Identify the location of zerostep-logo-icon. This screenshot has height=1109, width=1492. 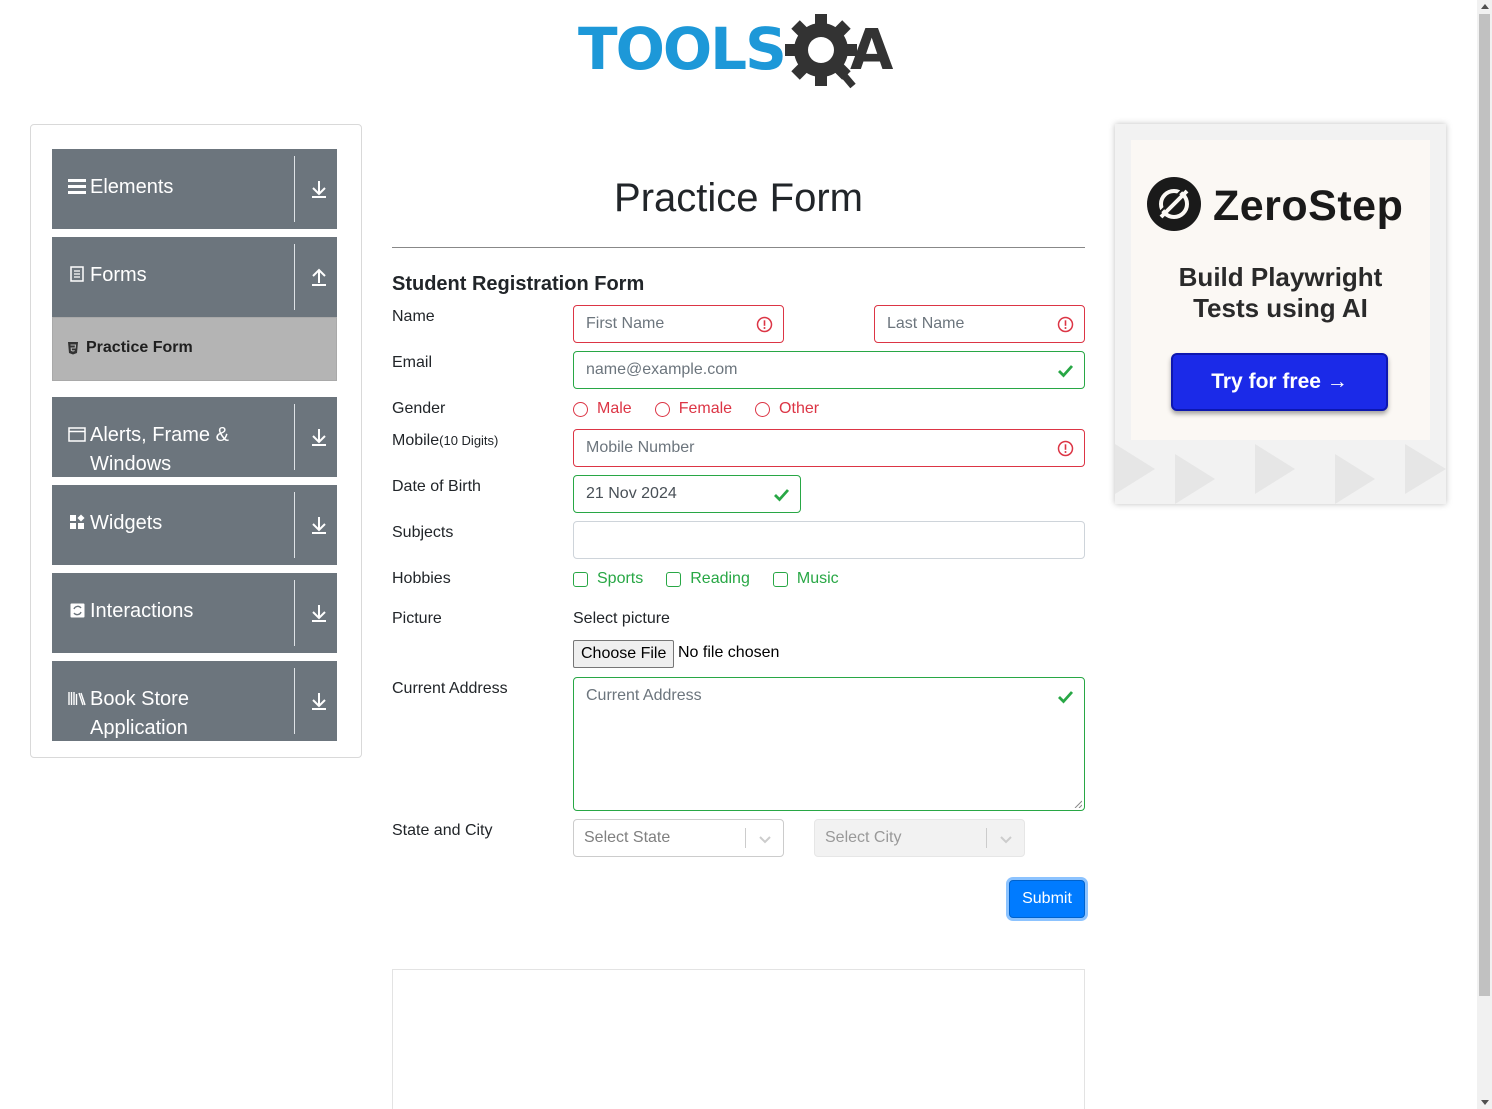
(1174, 204).